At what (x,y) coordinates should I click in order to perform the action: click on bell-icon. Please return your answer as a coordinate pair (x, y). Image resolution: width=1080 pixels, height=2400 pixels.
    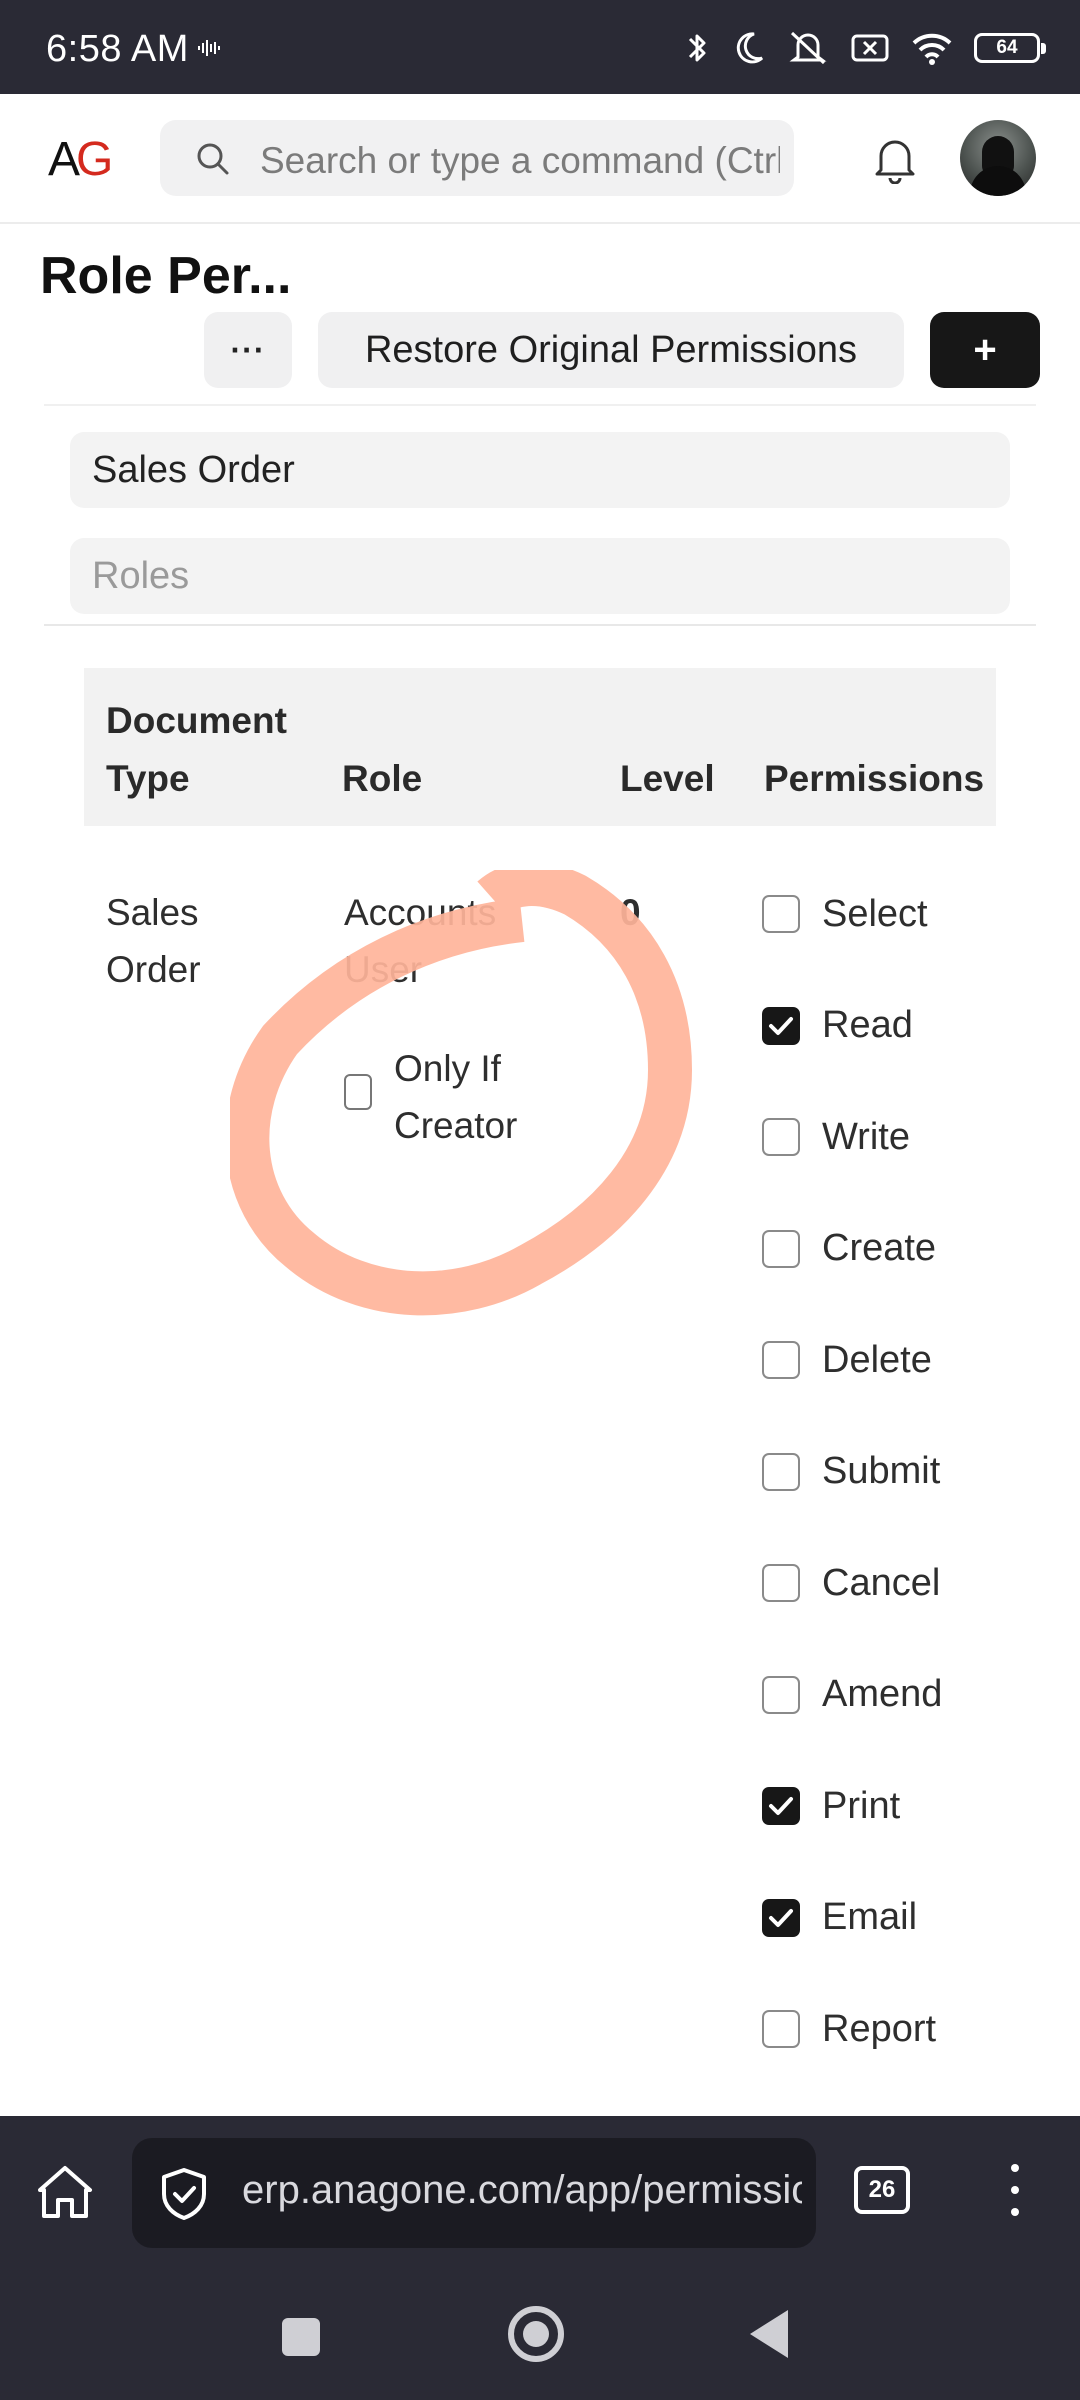
    Looking at the image, I should click on (895, 159).